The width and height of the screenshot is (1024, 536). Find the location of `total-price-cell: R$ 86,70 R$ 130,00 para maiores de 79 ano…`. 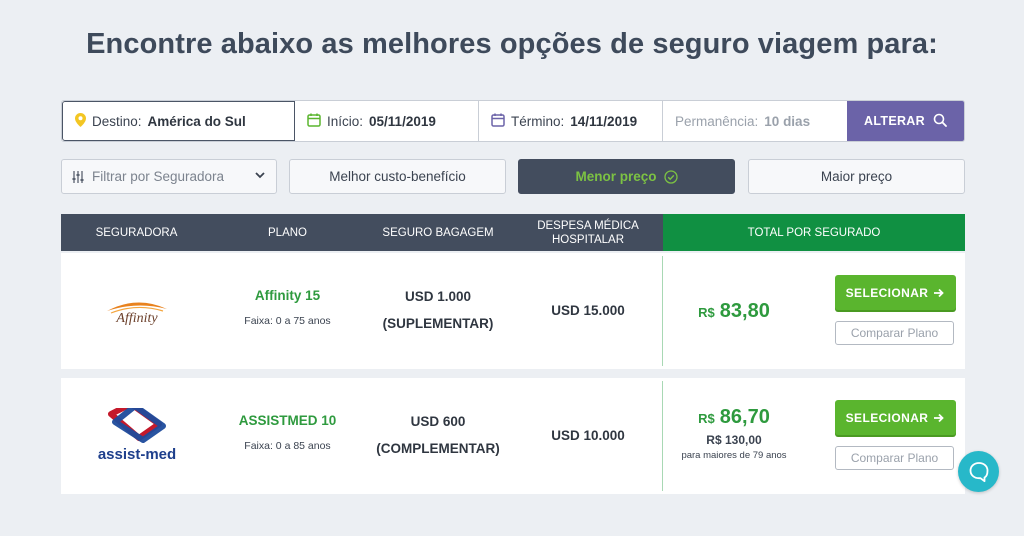

total-price-cell: R$ 86,70 R$ 130,00 para maiores de 79 ano… is located at coordinates (734, 433).